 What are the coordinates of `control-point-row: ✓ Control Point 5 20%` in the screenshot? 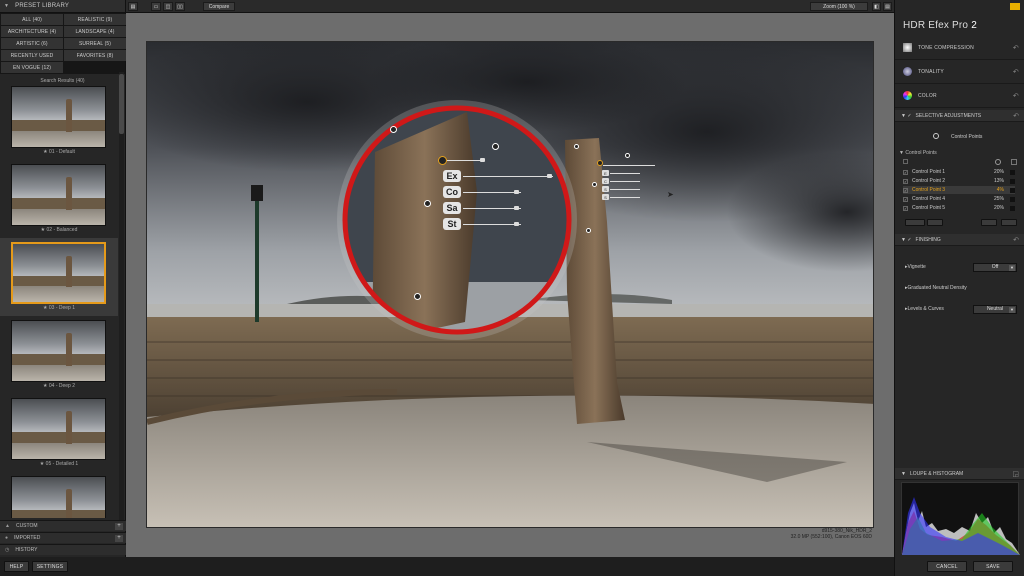 It's located at (959, 208).